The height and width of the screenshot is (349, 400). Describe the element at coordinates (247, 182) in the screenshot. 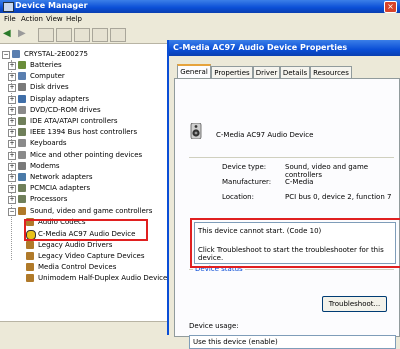

I see `manufacturer-key: Manufacturer:` at that location.